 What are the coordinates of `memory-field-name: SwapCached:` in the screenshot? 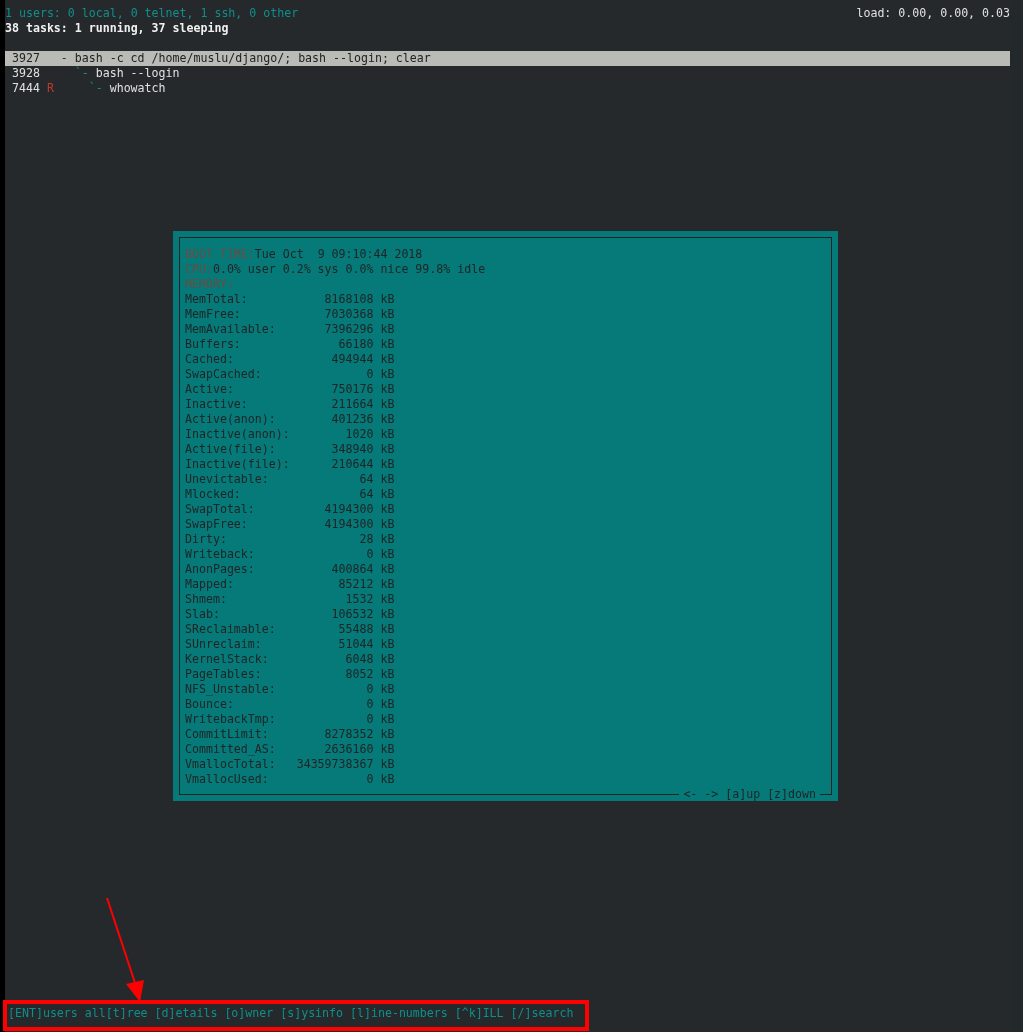 It's located at (224, 374).